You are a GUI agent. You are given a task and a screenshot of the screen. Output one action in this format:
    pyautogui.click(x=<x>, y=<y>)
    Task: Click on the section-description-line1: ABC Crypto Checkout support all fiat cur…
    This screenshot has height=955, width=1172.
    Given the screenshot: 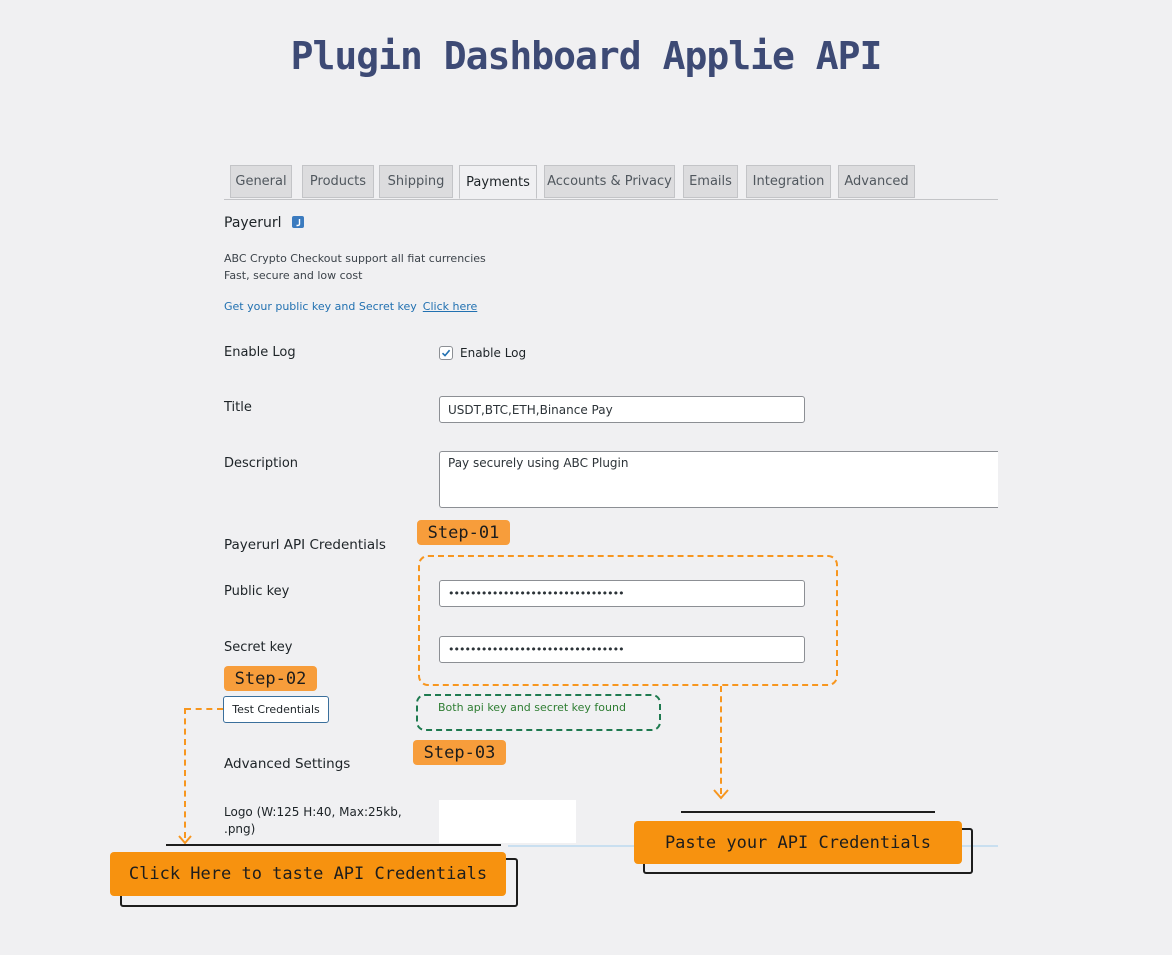 What is the action you would take?
    pyautogui.click(x=355, y=258)
    